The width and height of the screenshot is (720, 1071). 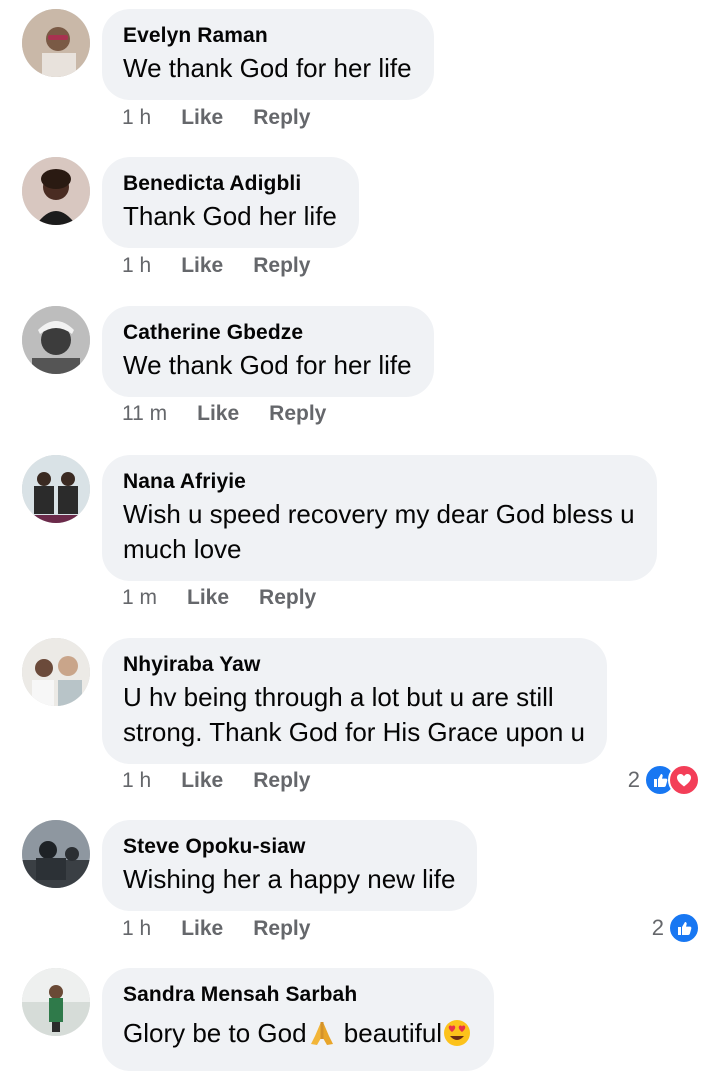 I want to click on comment-author: Benedicta Adigbli, so click(x=230, y=184).